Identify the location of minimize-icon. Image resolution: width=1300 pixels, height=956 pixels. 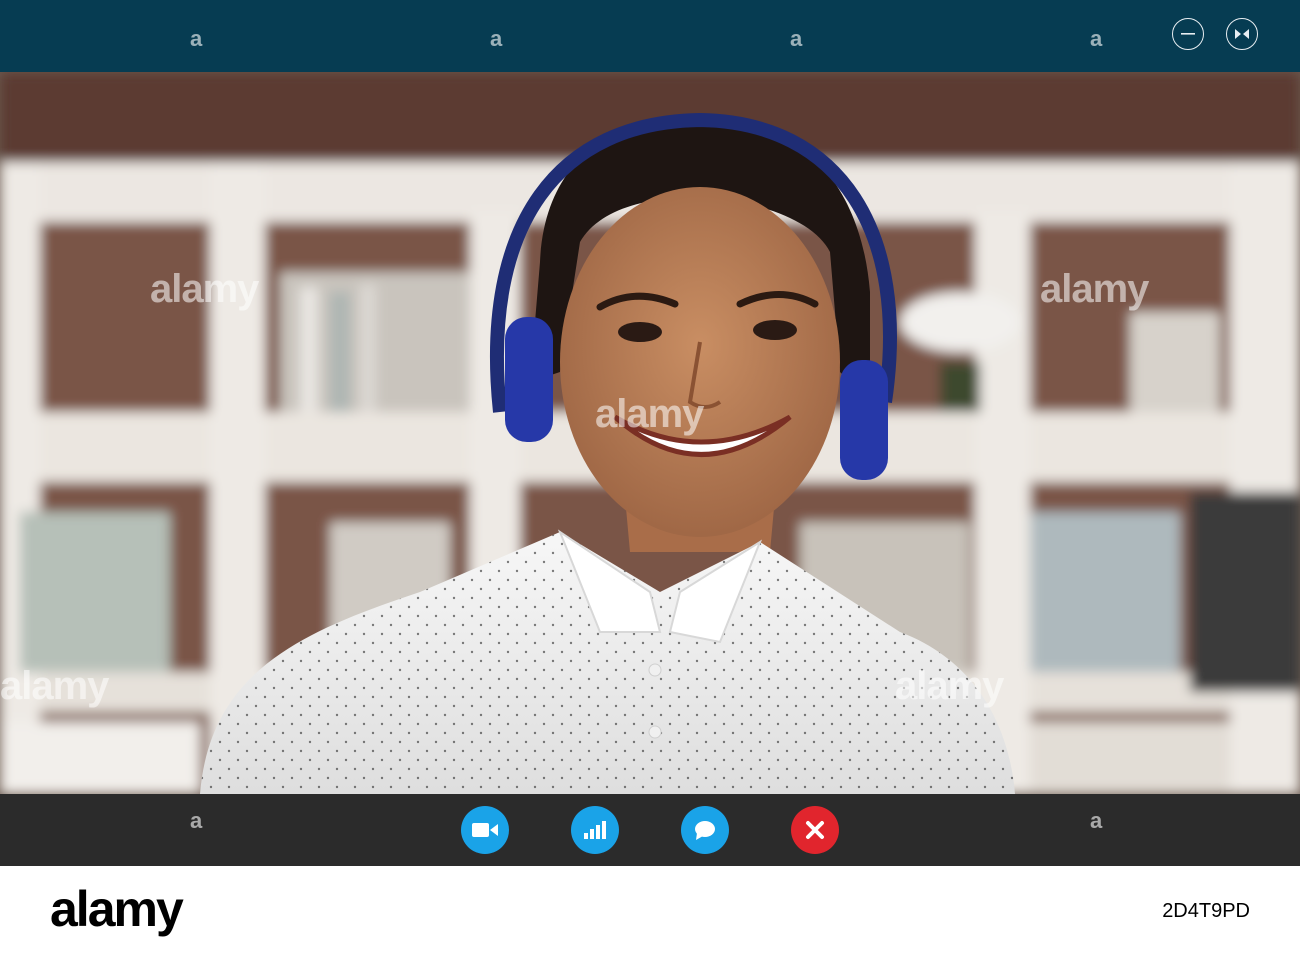
(1188, 34).